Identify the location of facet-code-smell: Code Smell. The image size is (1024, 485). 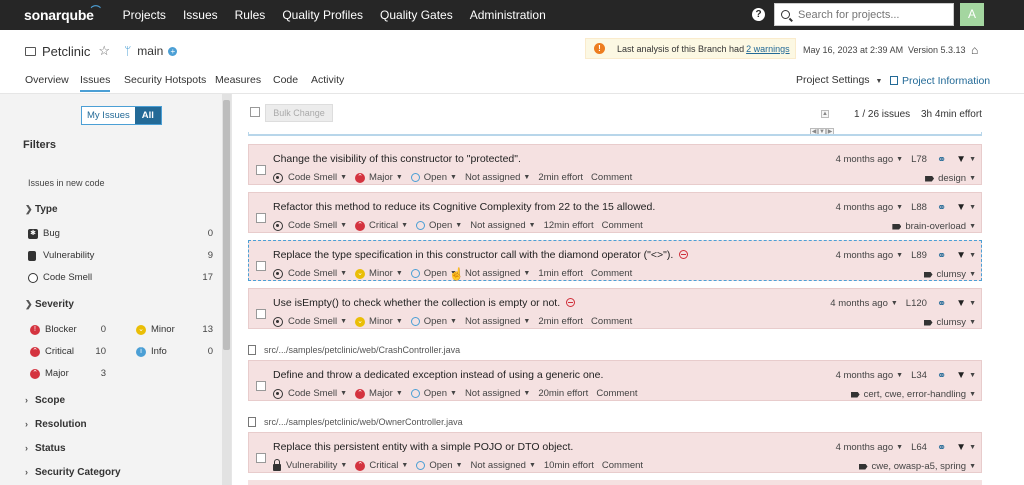
(60, 277).